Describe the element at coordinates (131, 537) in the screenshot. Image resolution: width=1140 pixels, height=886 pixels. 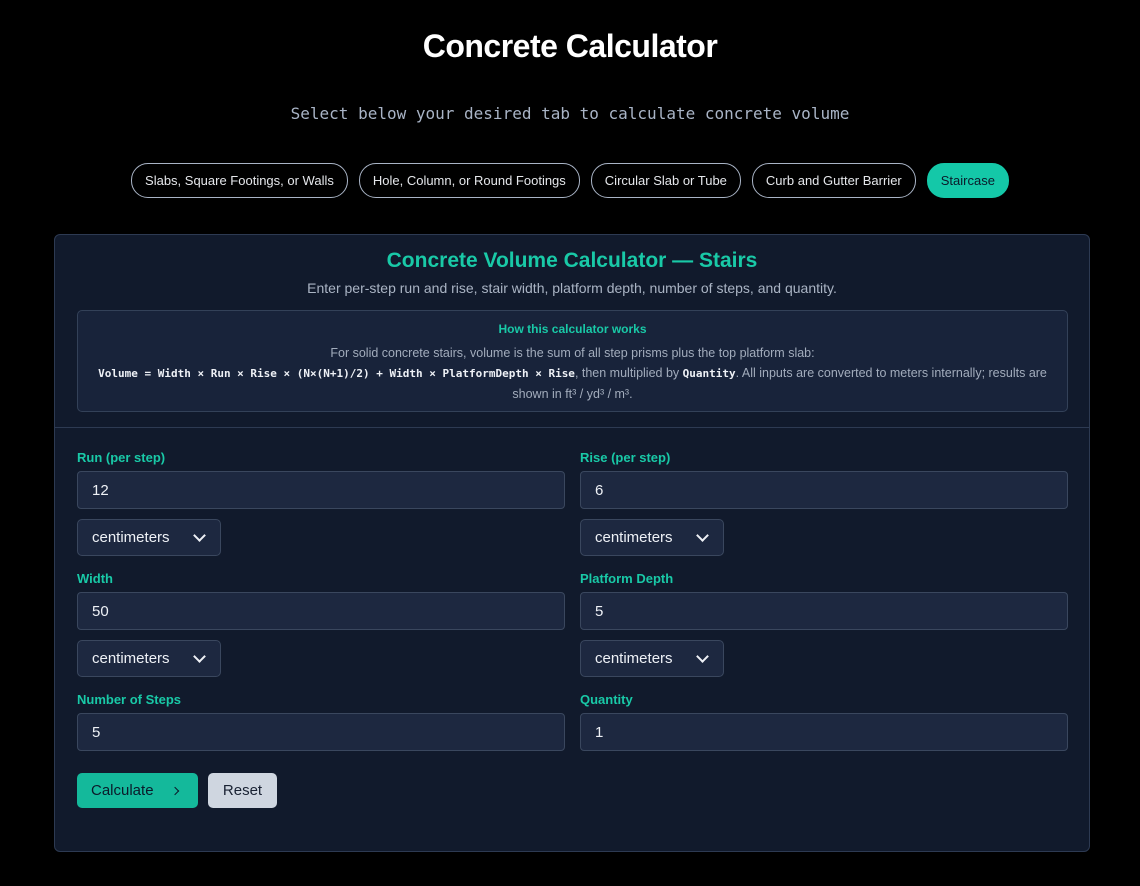
I see `run-unit-value: centimeters` at that location.